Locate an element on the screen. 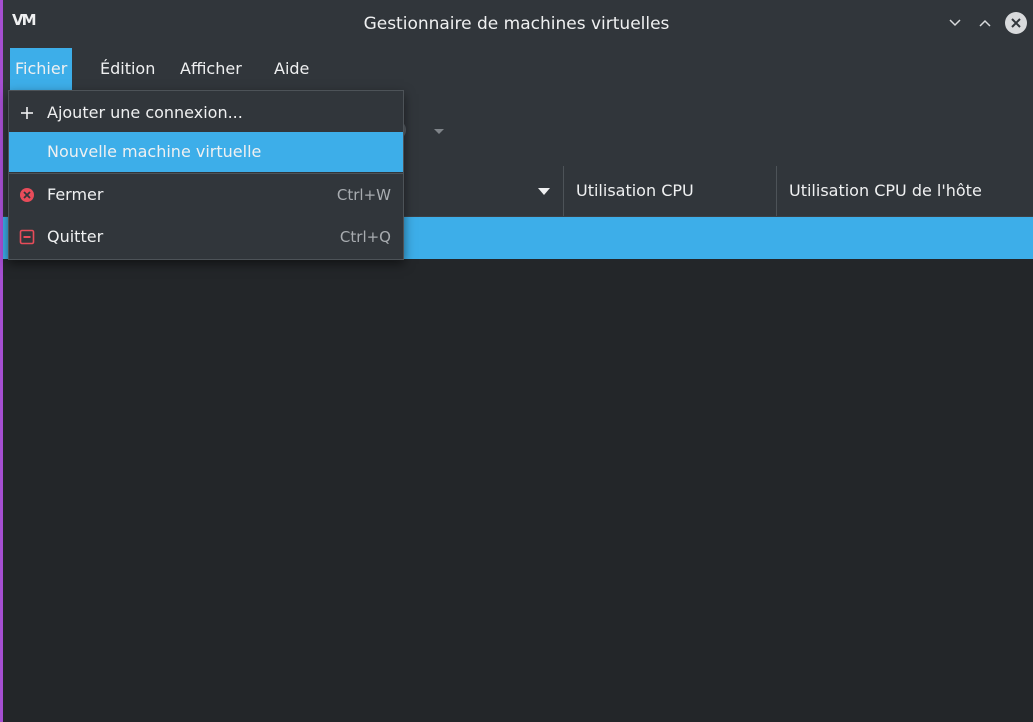  menu-separator is located at coordinates (206, 173).